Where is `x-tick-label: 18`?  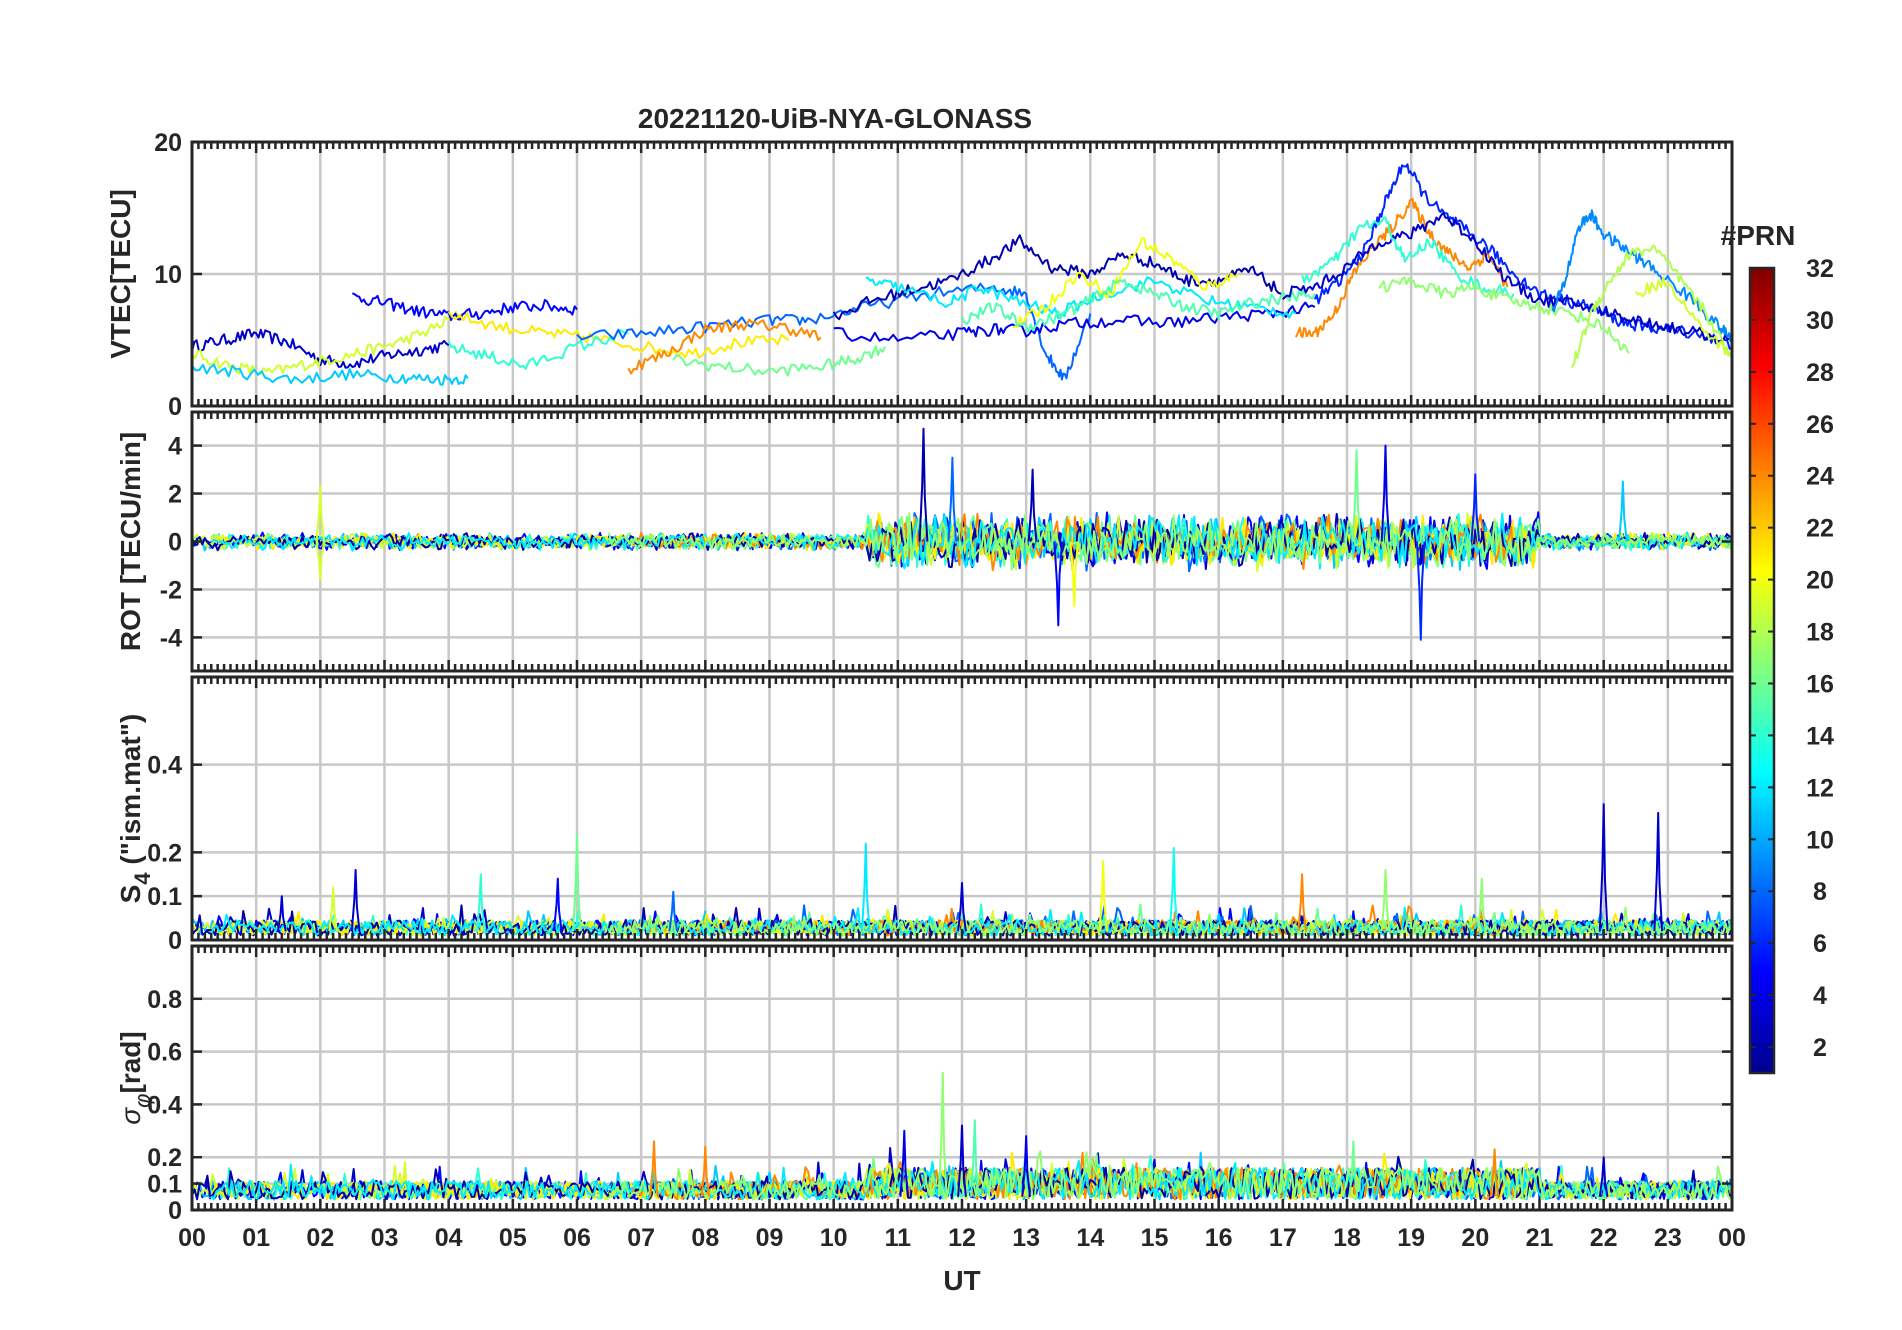
x-tick-label: 18 is located at coordinates (1347, 1238).